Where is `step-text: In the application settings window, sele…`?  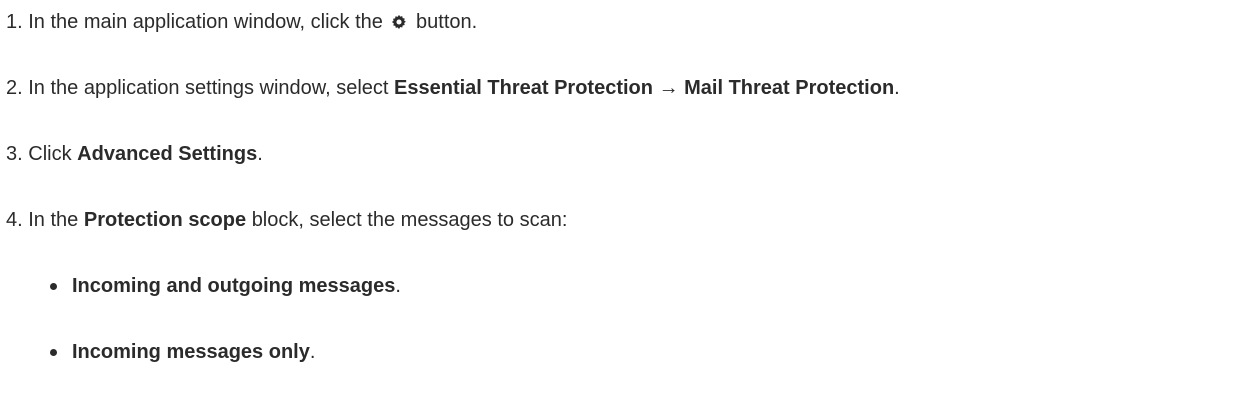 step-text: In the application settings window, sele… is located at coordinates (208, 88).